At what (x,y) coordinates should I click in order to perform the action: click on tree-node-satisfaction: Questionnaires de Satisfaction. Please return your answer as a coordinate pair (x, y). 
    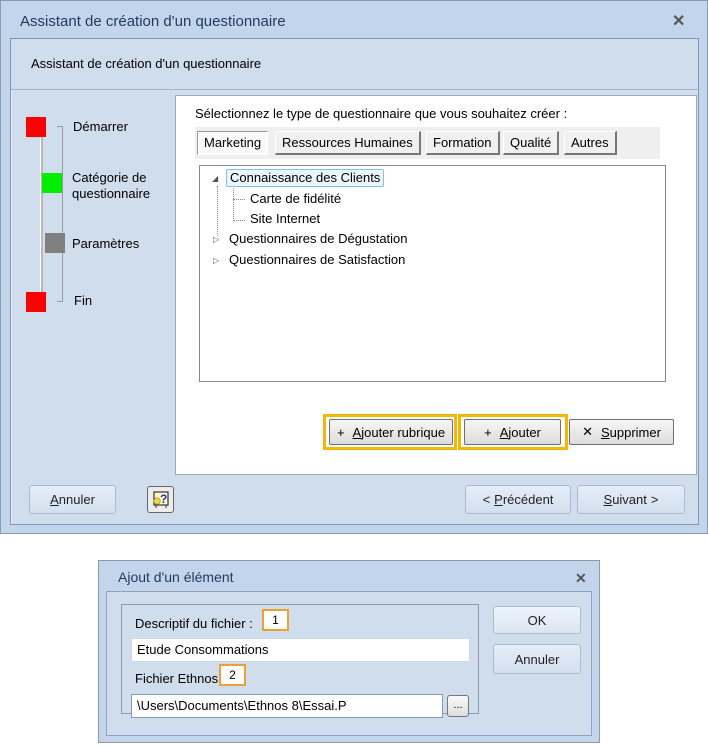
    Looking at the image, I should click on (317, 260).